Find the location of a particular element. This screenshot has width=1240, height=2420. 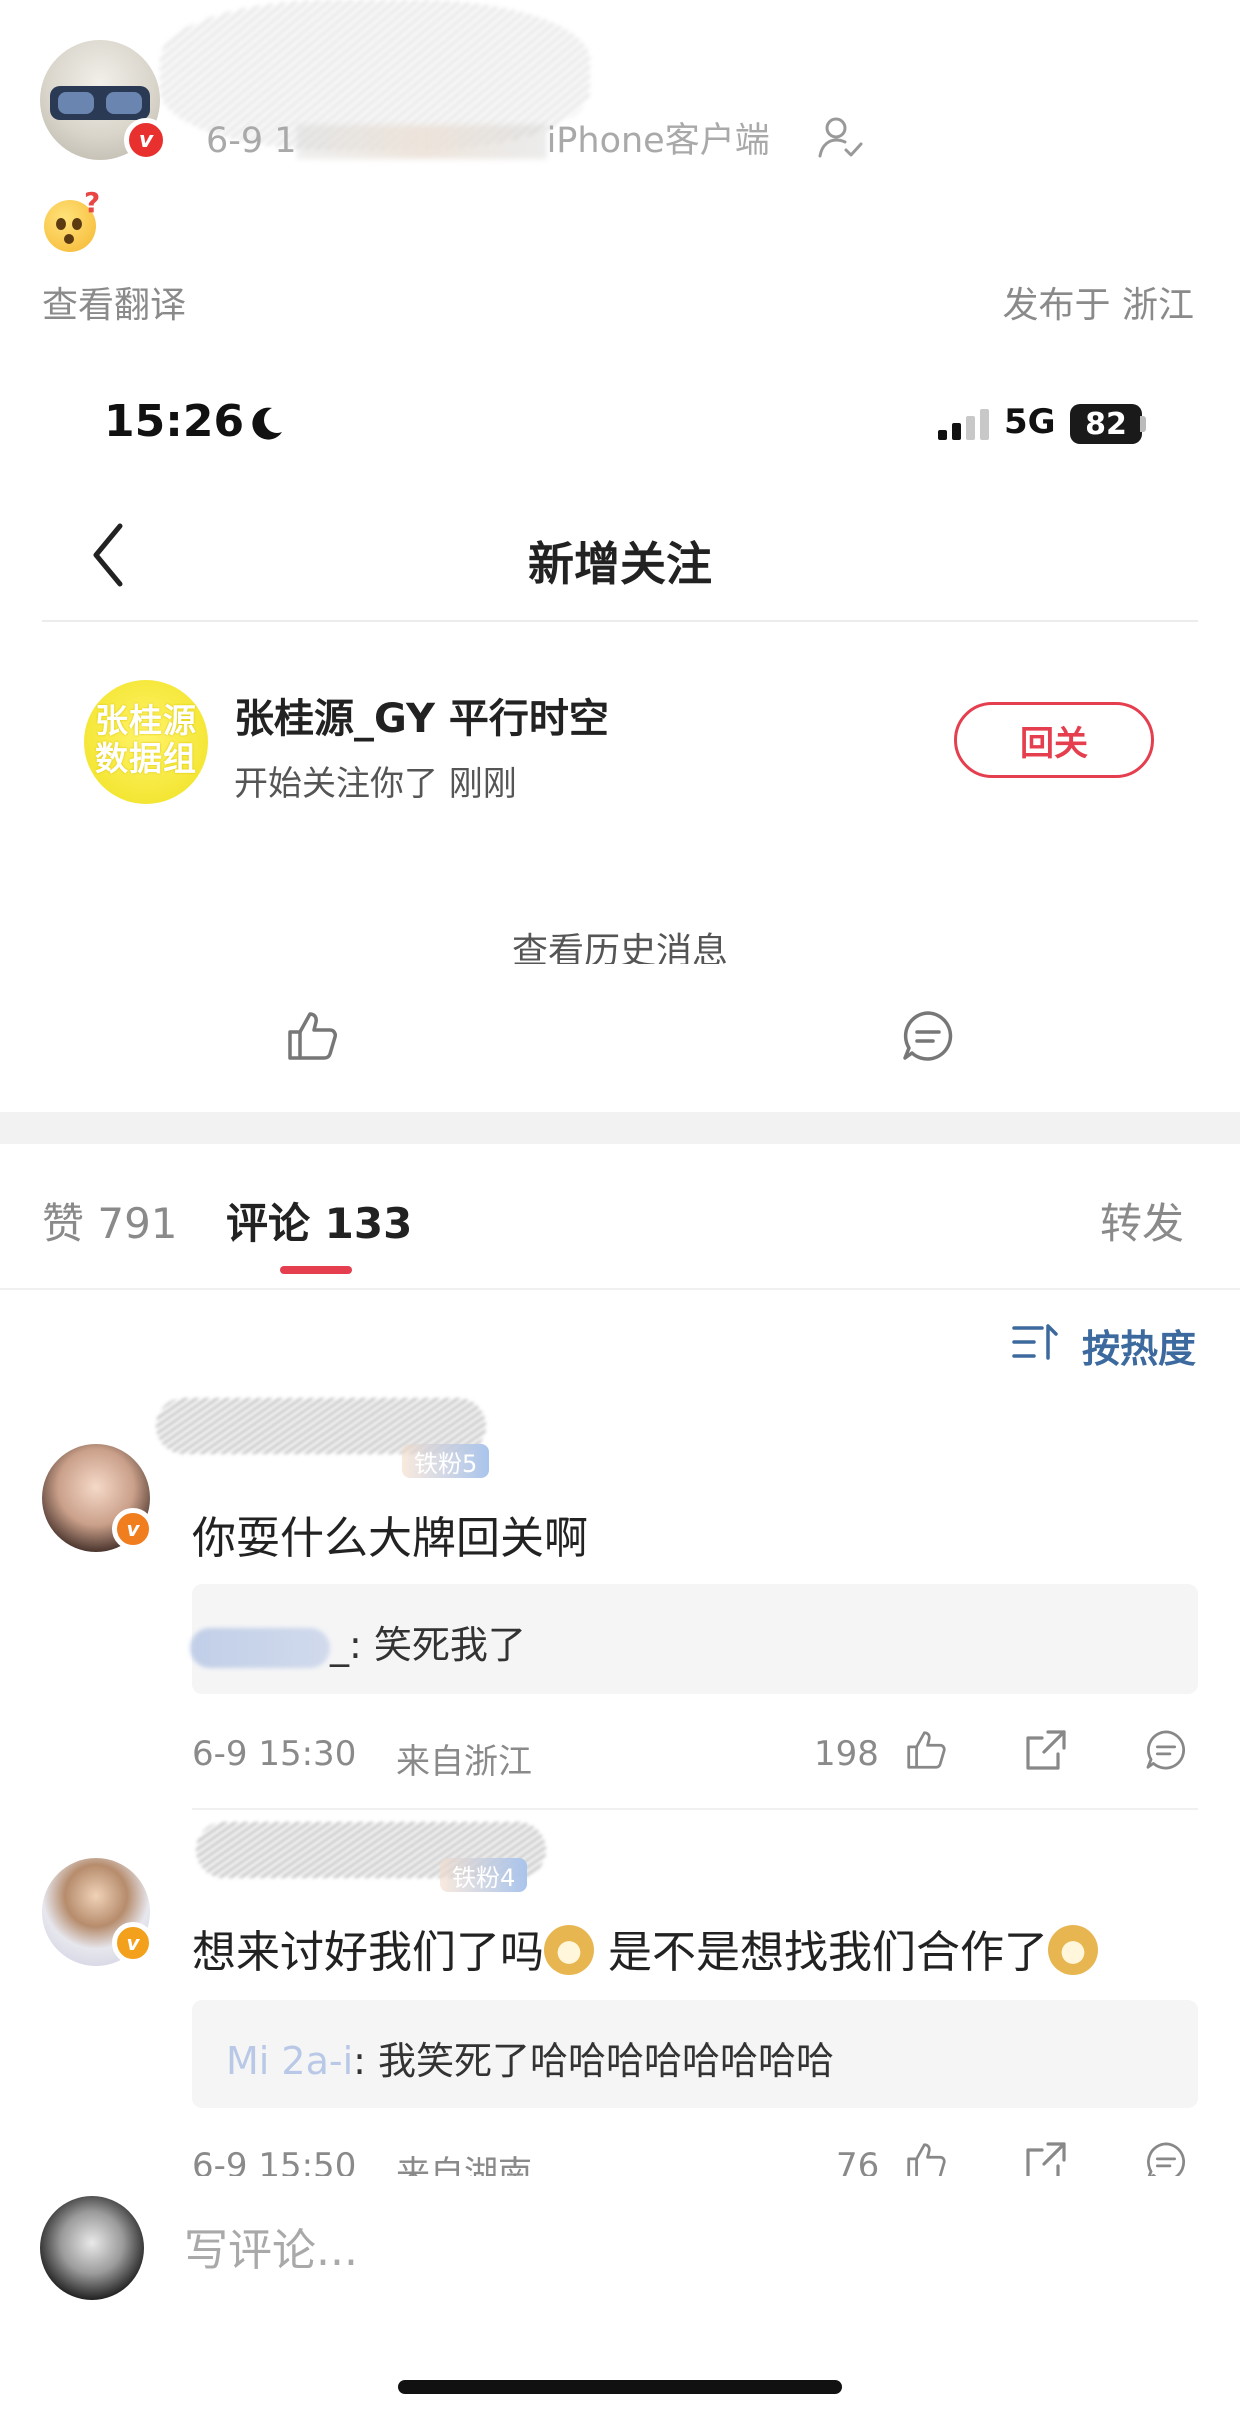

home-indicator is located at coordinates (620, 2387).